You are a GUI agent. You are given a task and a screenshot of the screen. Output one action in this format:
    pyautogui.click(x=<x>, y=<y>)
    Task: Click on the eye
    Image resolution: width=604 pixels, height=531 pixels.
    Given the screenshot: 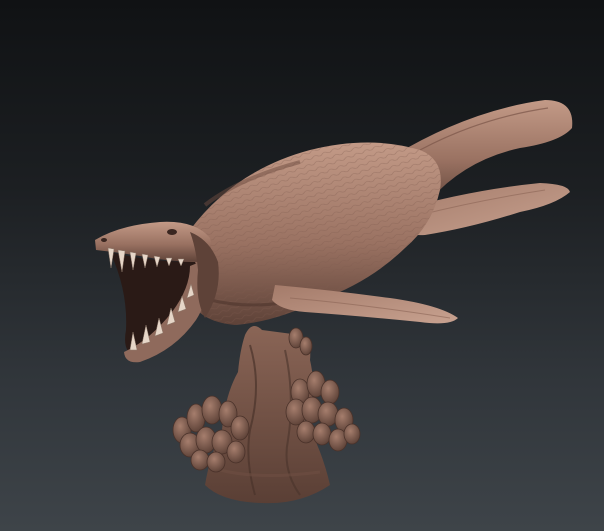 What is the action you would take?
    pyautogui.click(x=172, y=232)
    